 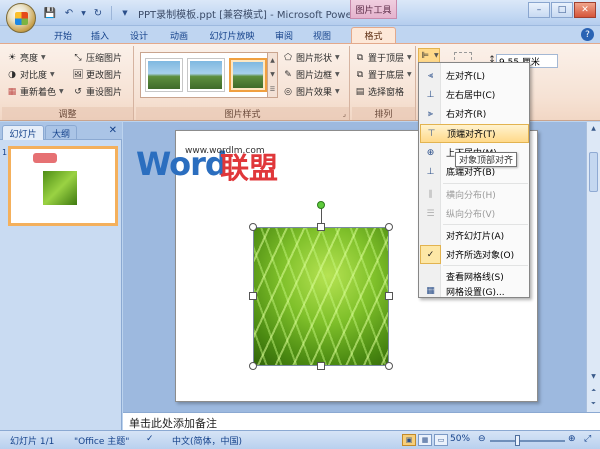 What do you see at coordinates (30, 74) in the screenshot?
I see `contrast-button: ◑ 对比度 ▼` at bounding box center [30, 74].